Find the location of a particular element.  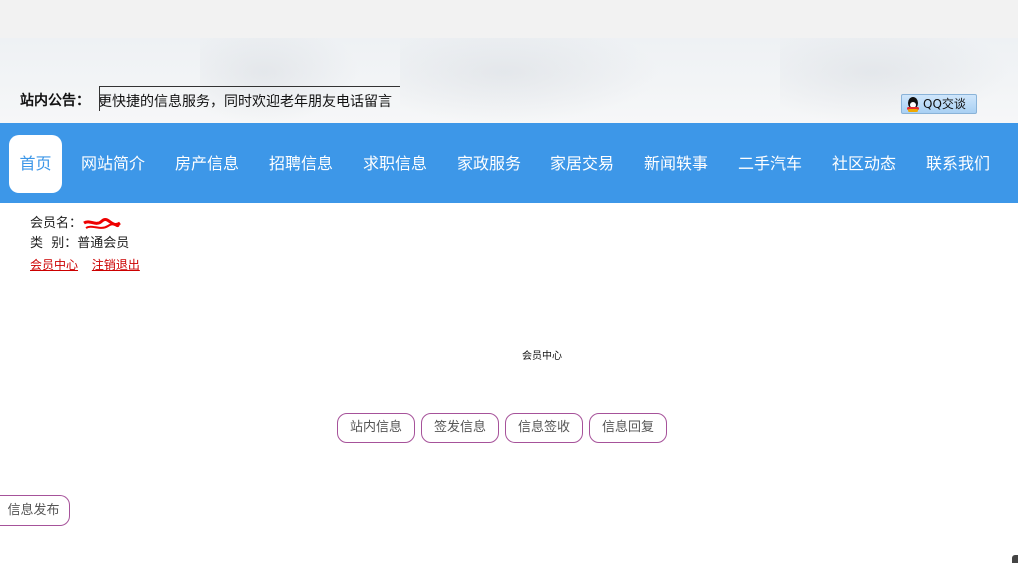

notice-marquee: 更快捷的信息服务，同时欢迎老年朋友电话留言 is located at coordinates (249, 98).